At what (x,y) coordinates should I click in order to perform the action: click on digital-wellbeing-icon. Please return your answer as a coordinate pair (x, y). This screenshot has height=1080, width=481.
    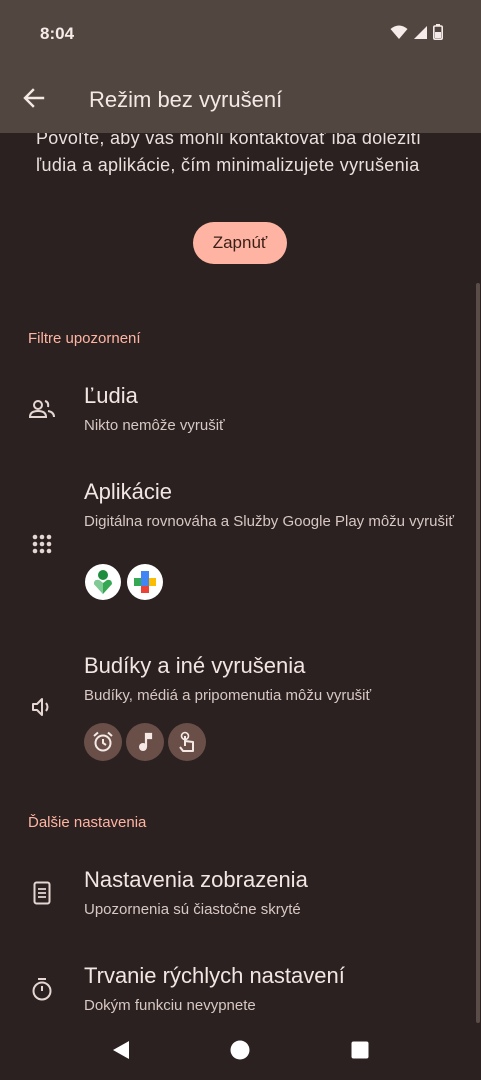
    Looking at the image, I should click on (103, 582).